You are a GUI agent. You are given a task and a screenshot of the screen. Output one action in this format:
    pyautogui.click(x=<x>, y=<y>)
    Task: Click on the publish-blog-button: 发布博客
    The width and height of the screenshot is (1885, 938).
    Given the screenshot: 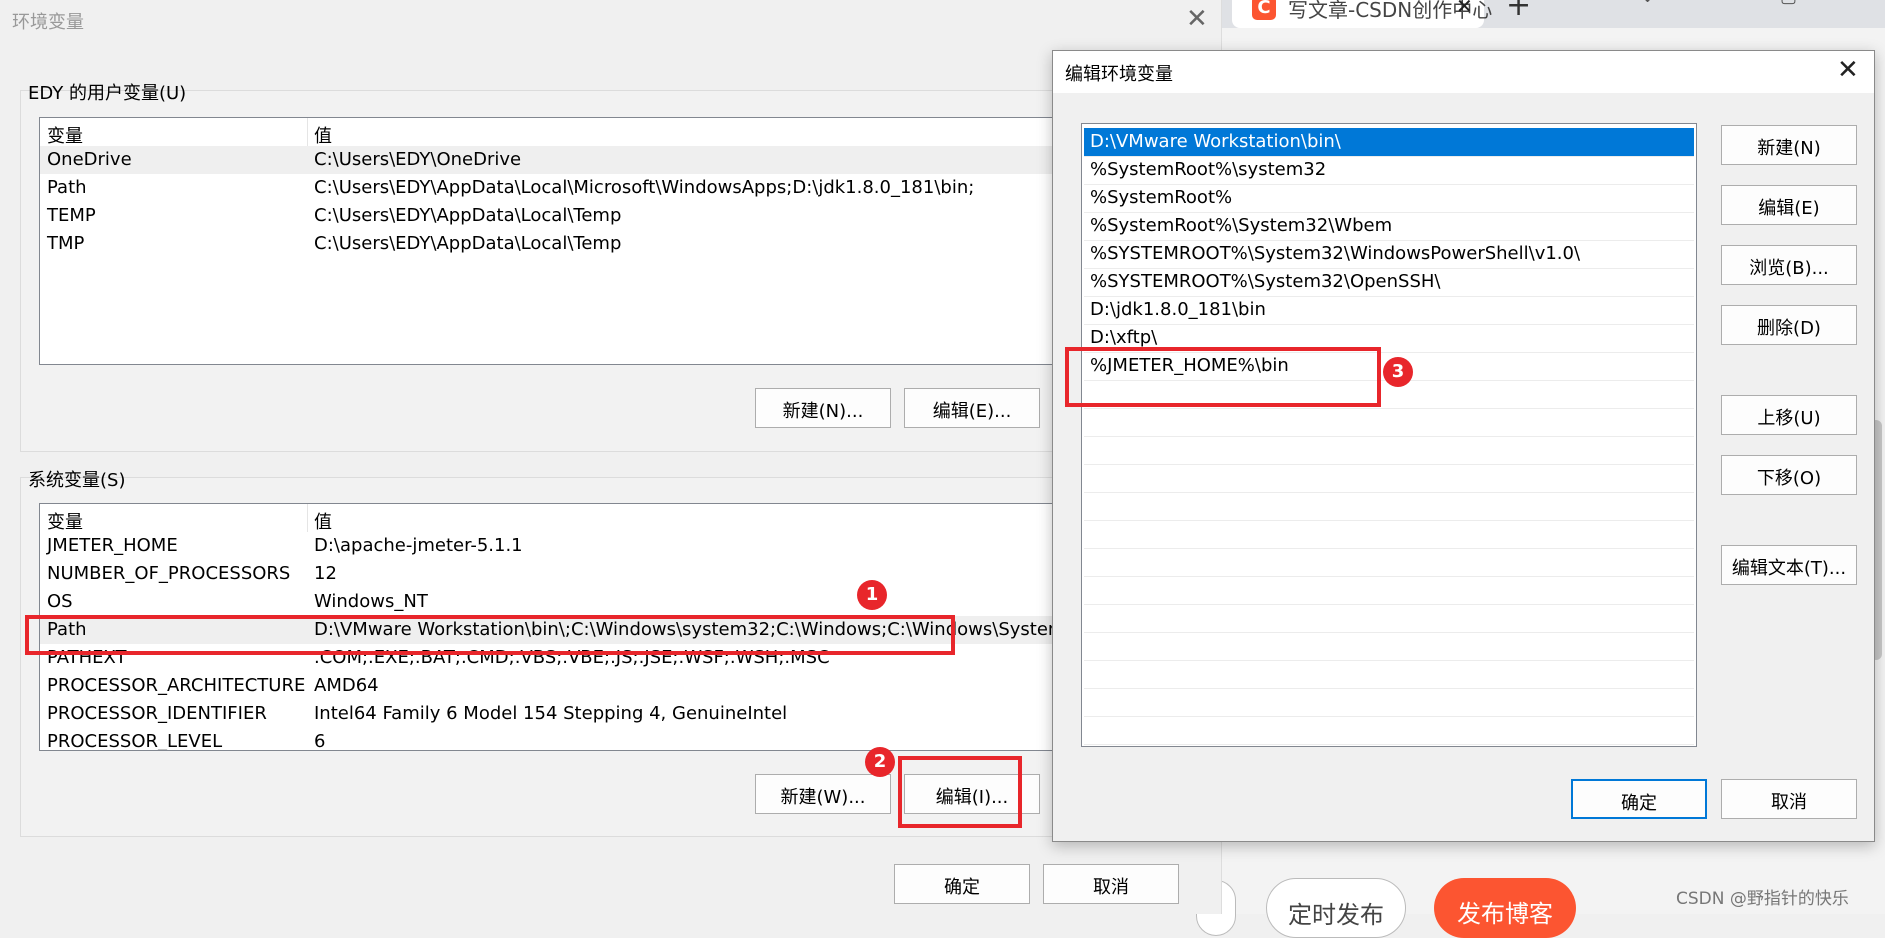 What is the action you would take?
    pyautogui.click(x=1505, y=908)
    